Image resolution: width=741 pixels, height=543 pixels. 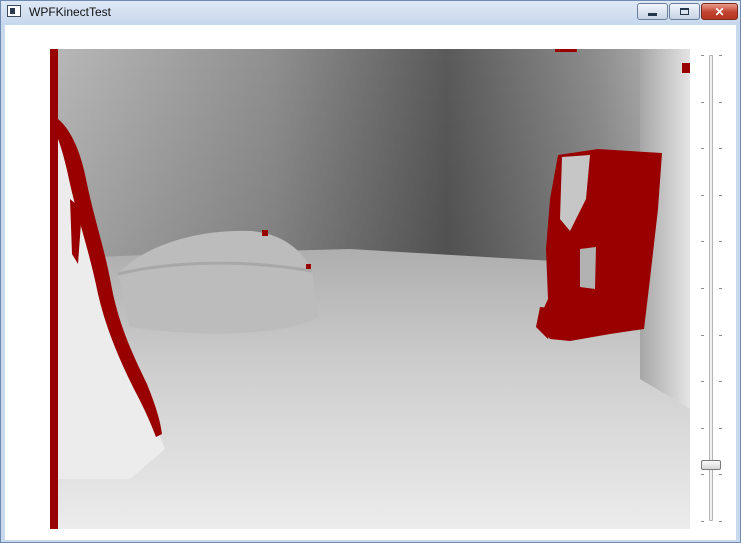 I want to click on slider-track, so click(x=711, y=288).